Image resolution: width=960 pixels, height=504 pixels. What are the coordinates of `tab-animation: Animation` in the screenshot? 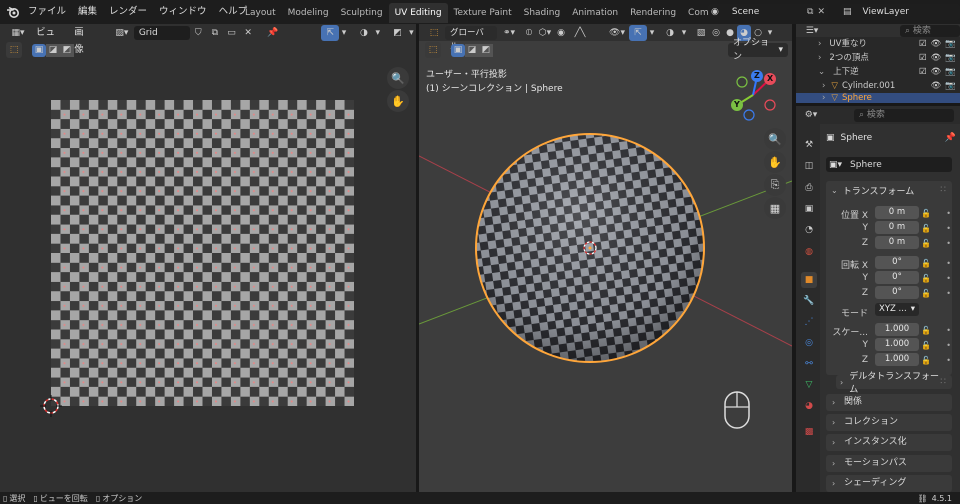 It's located at (595, 13).